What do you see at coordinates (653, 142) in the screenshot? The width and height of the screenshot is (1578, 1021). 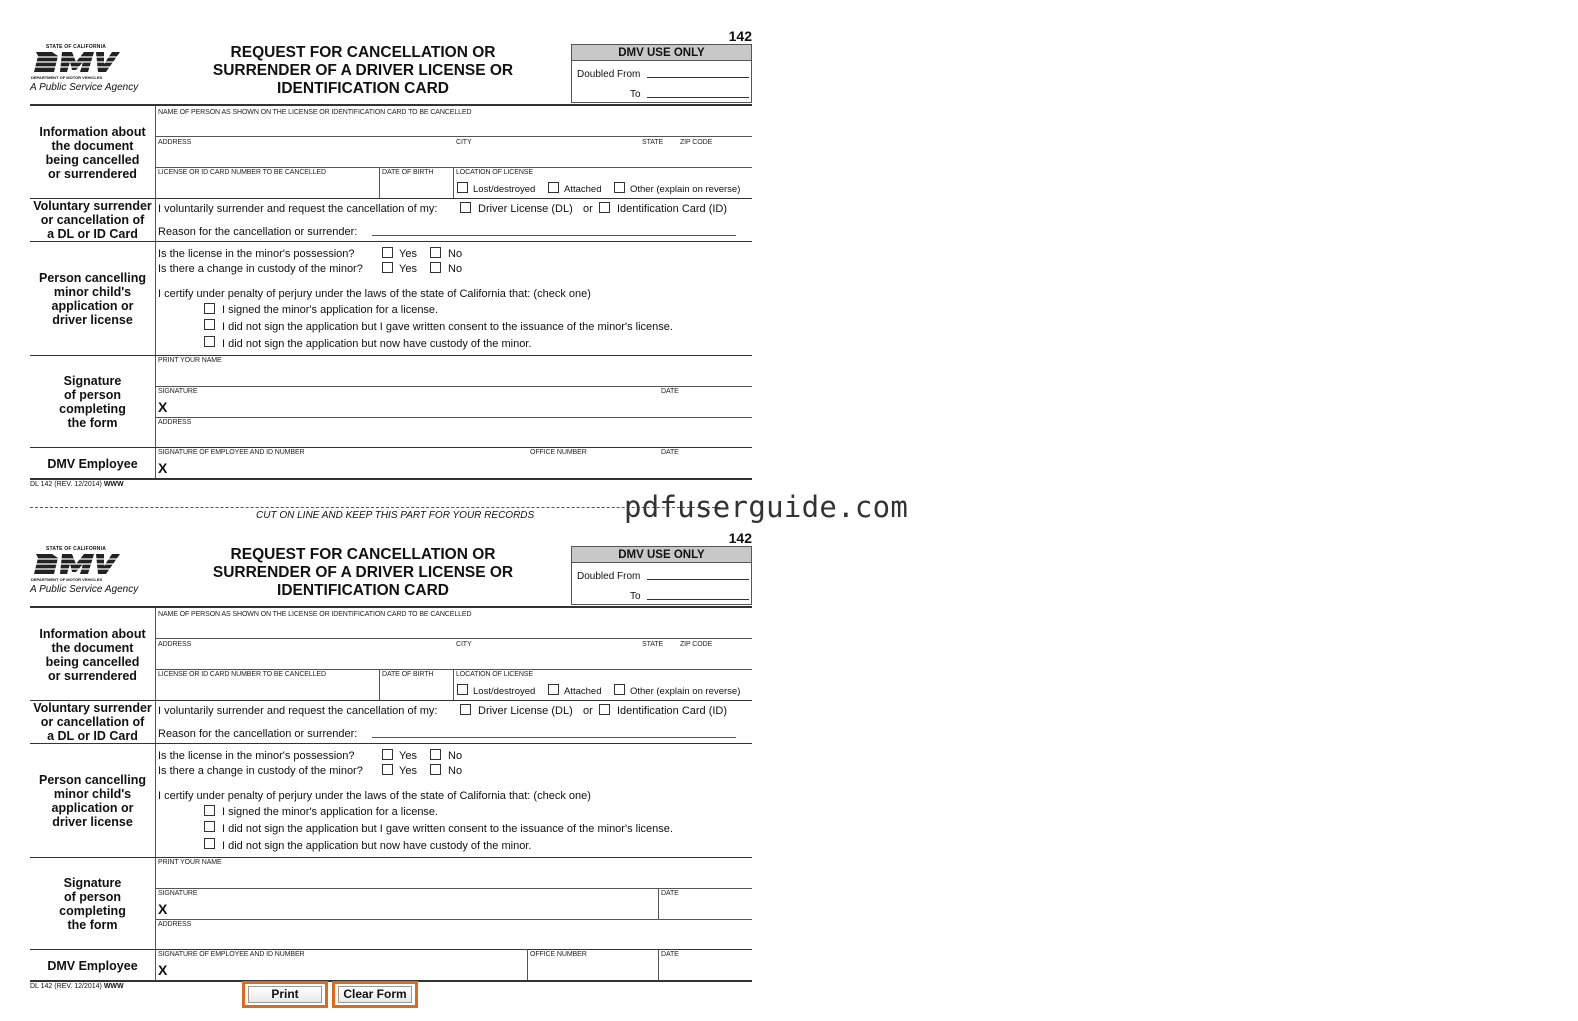 I see `state-label: STATE` at bounding box center [653, 142].